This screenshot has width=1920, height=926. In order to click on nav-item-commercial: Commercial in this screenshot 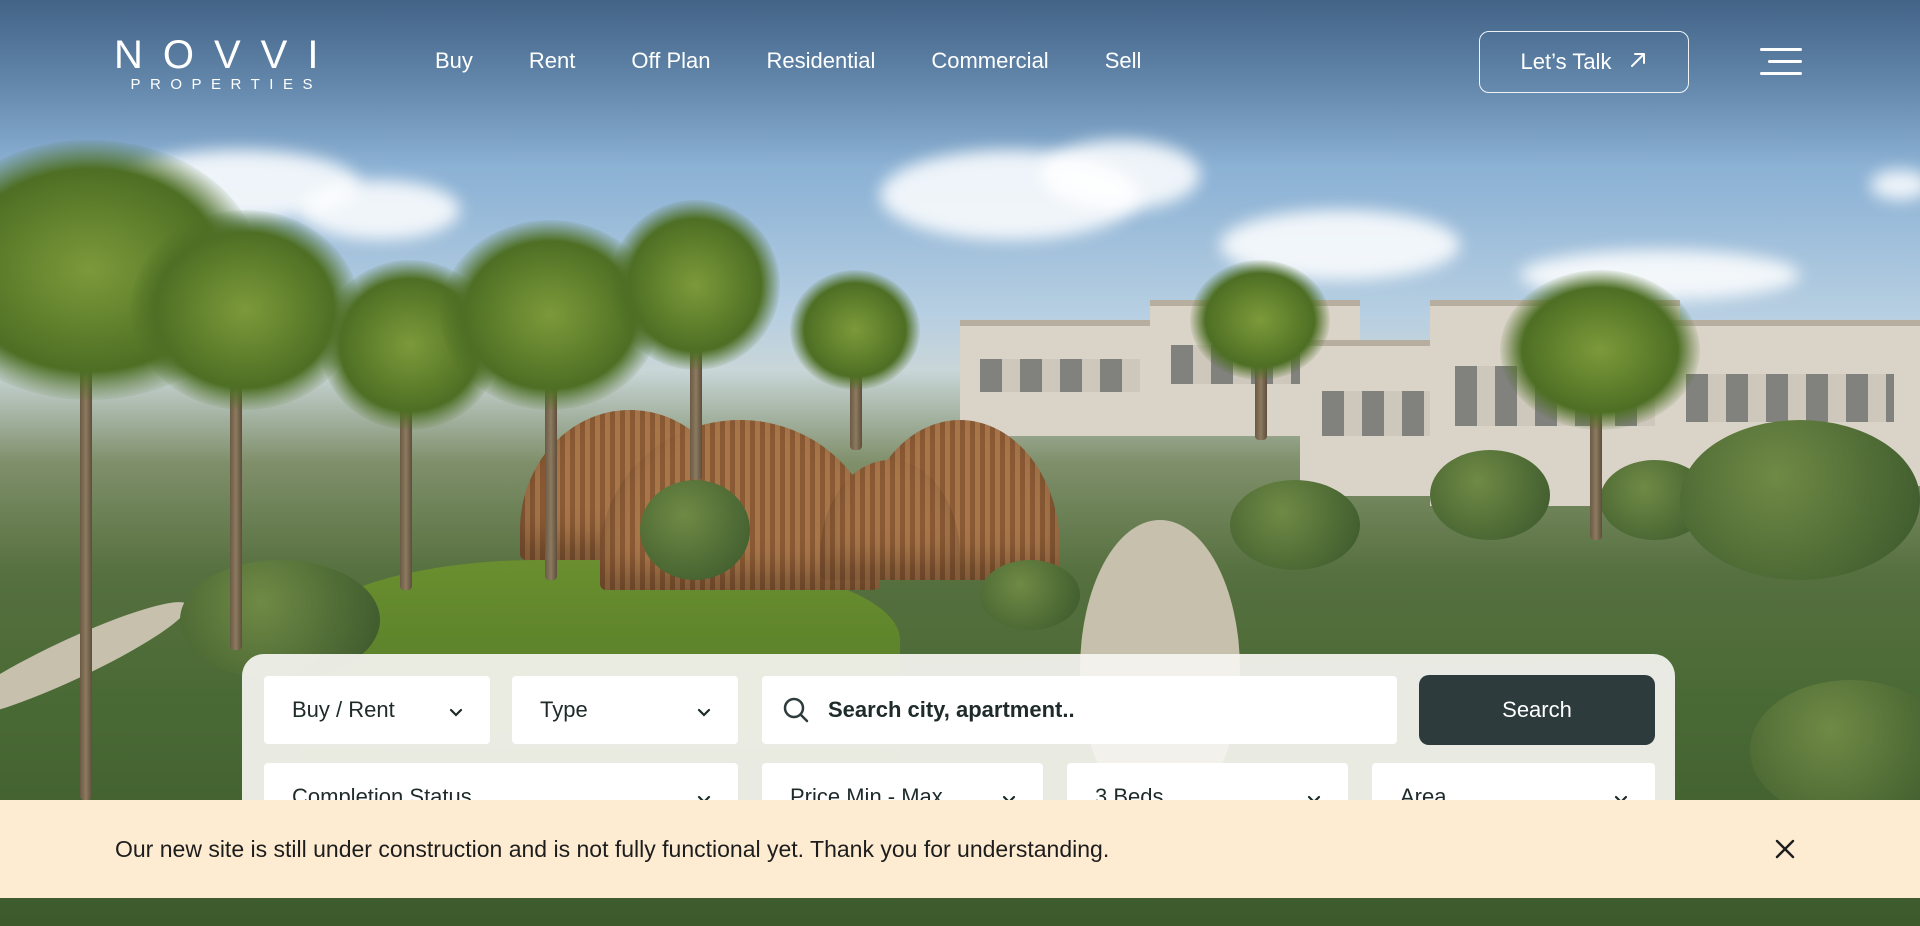, I will do `click(989, 61)`.